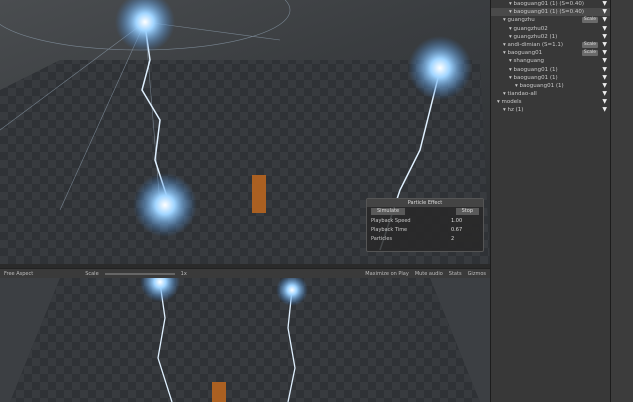 This screenshot has height=402, width=633. Describe the element at coordinates (467, 211) in the screenshot. I see `stop-button: Stop` at that location.